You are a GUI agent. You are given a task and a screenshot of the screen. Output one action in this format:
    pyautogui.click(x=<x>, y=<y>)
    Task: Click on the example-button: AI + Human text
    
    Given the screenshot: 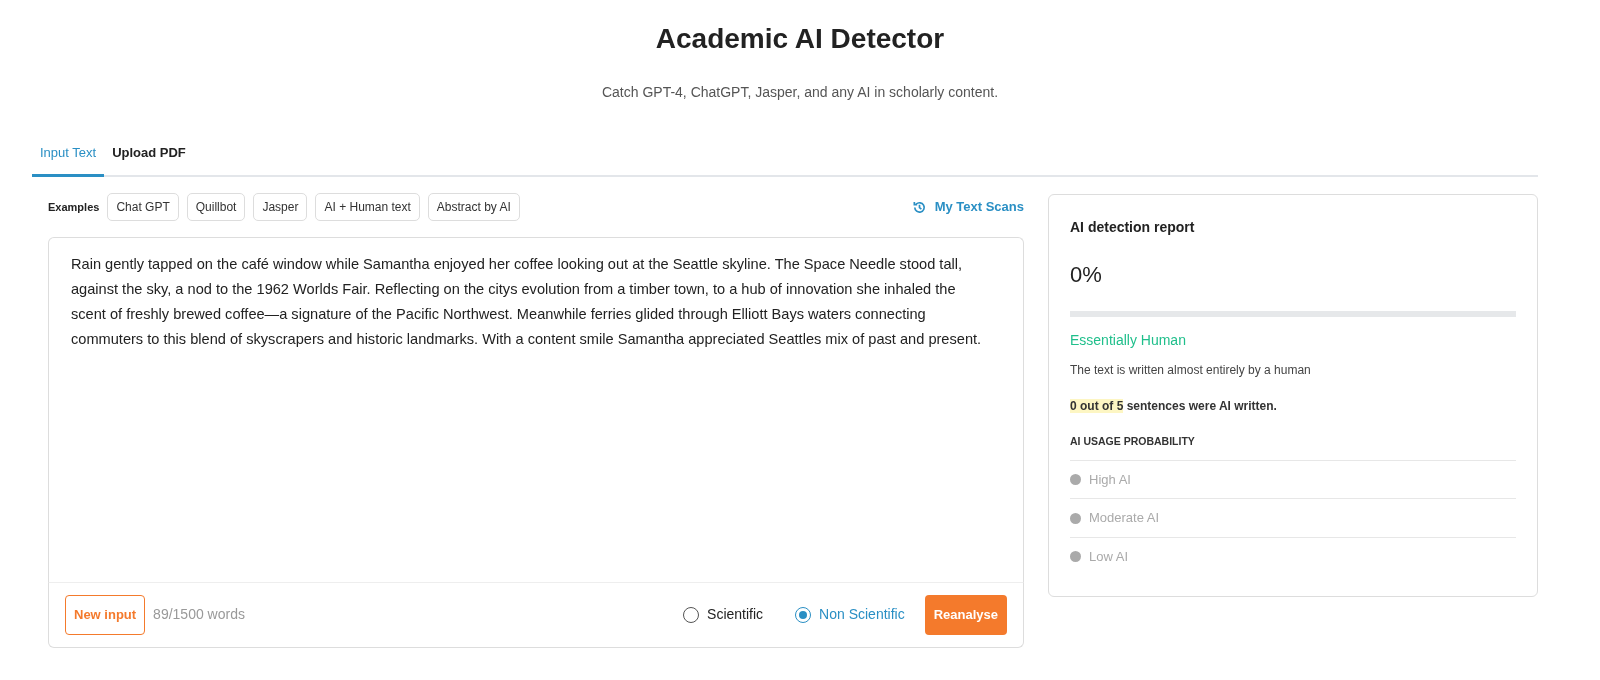 What is the action you would take?
    pyautogui.click(x=367, y=207)
    